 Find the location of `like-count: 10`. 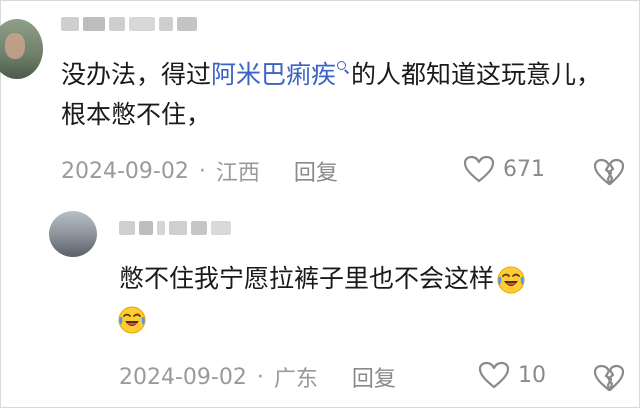

like-count: 10 is located at coordinates (532, 375).